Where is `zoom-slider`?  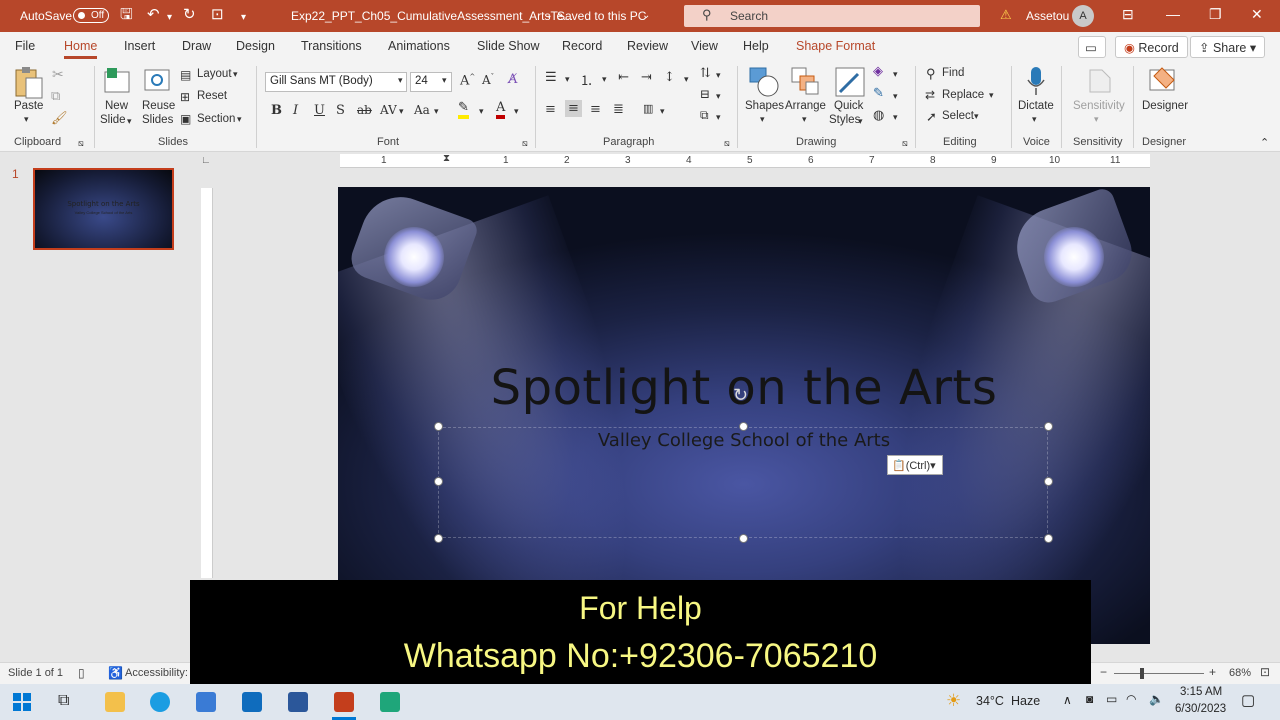
zoom-slider is located at coordinates (1159, 673).